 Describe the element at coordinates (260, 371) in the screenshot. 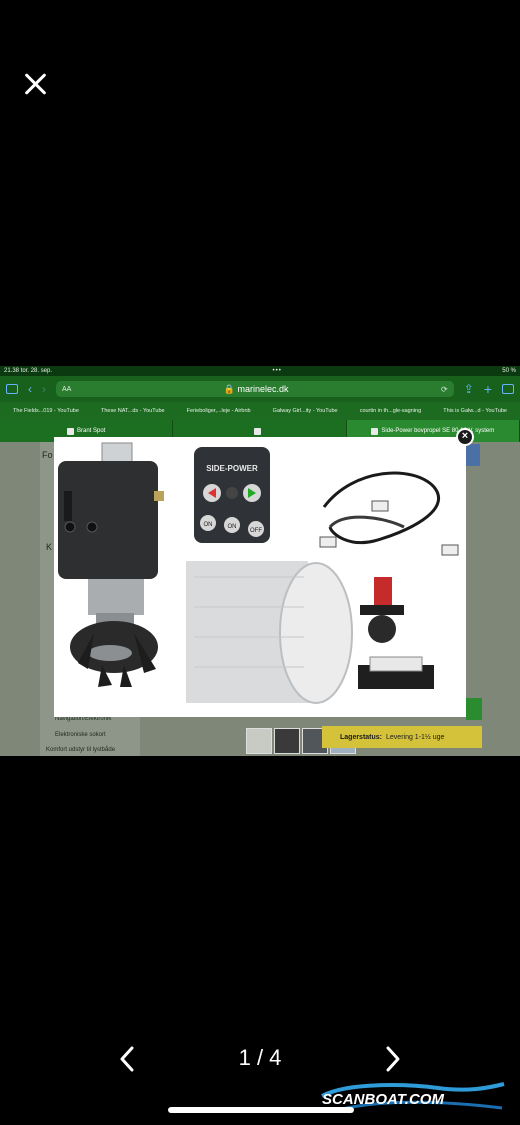

I see `status-bar: 21.38 tor. 28. sep. ••• 50 %` at that location.